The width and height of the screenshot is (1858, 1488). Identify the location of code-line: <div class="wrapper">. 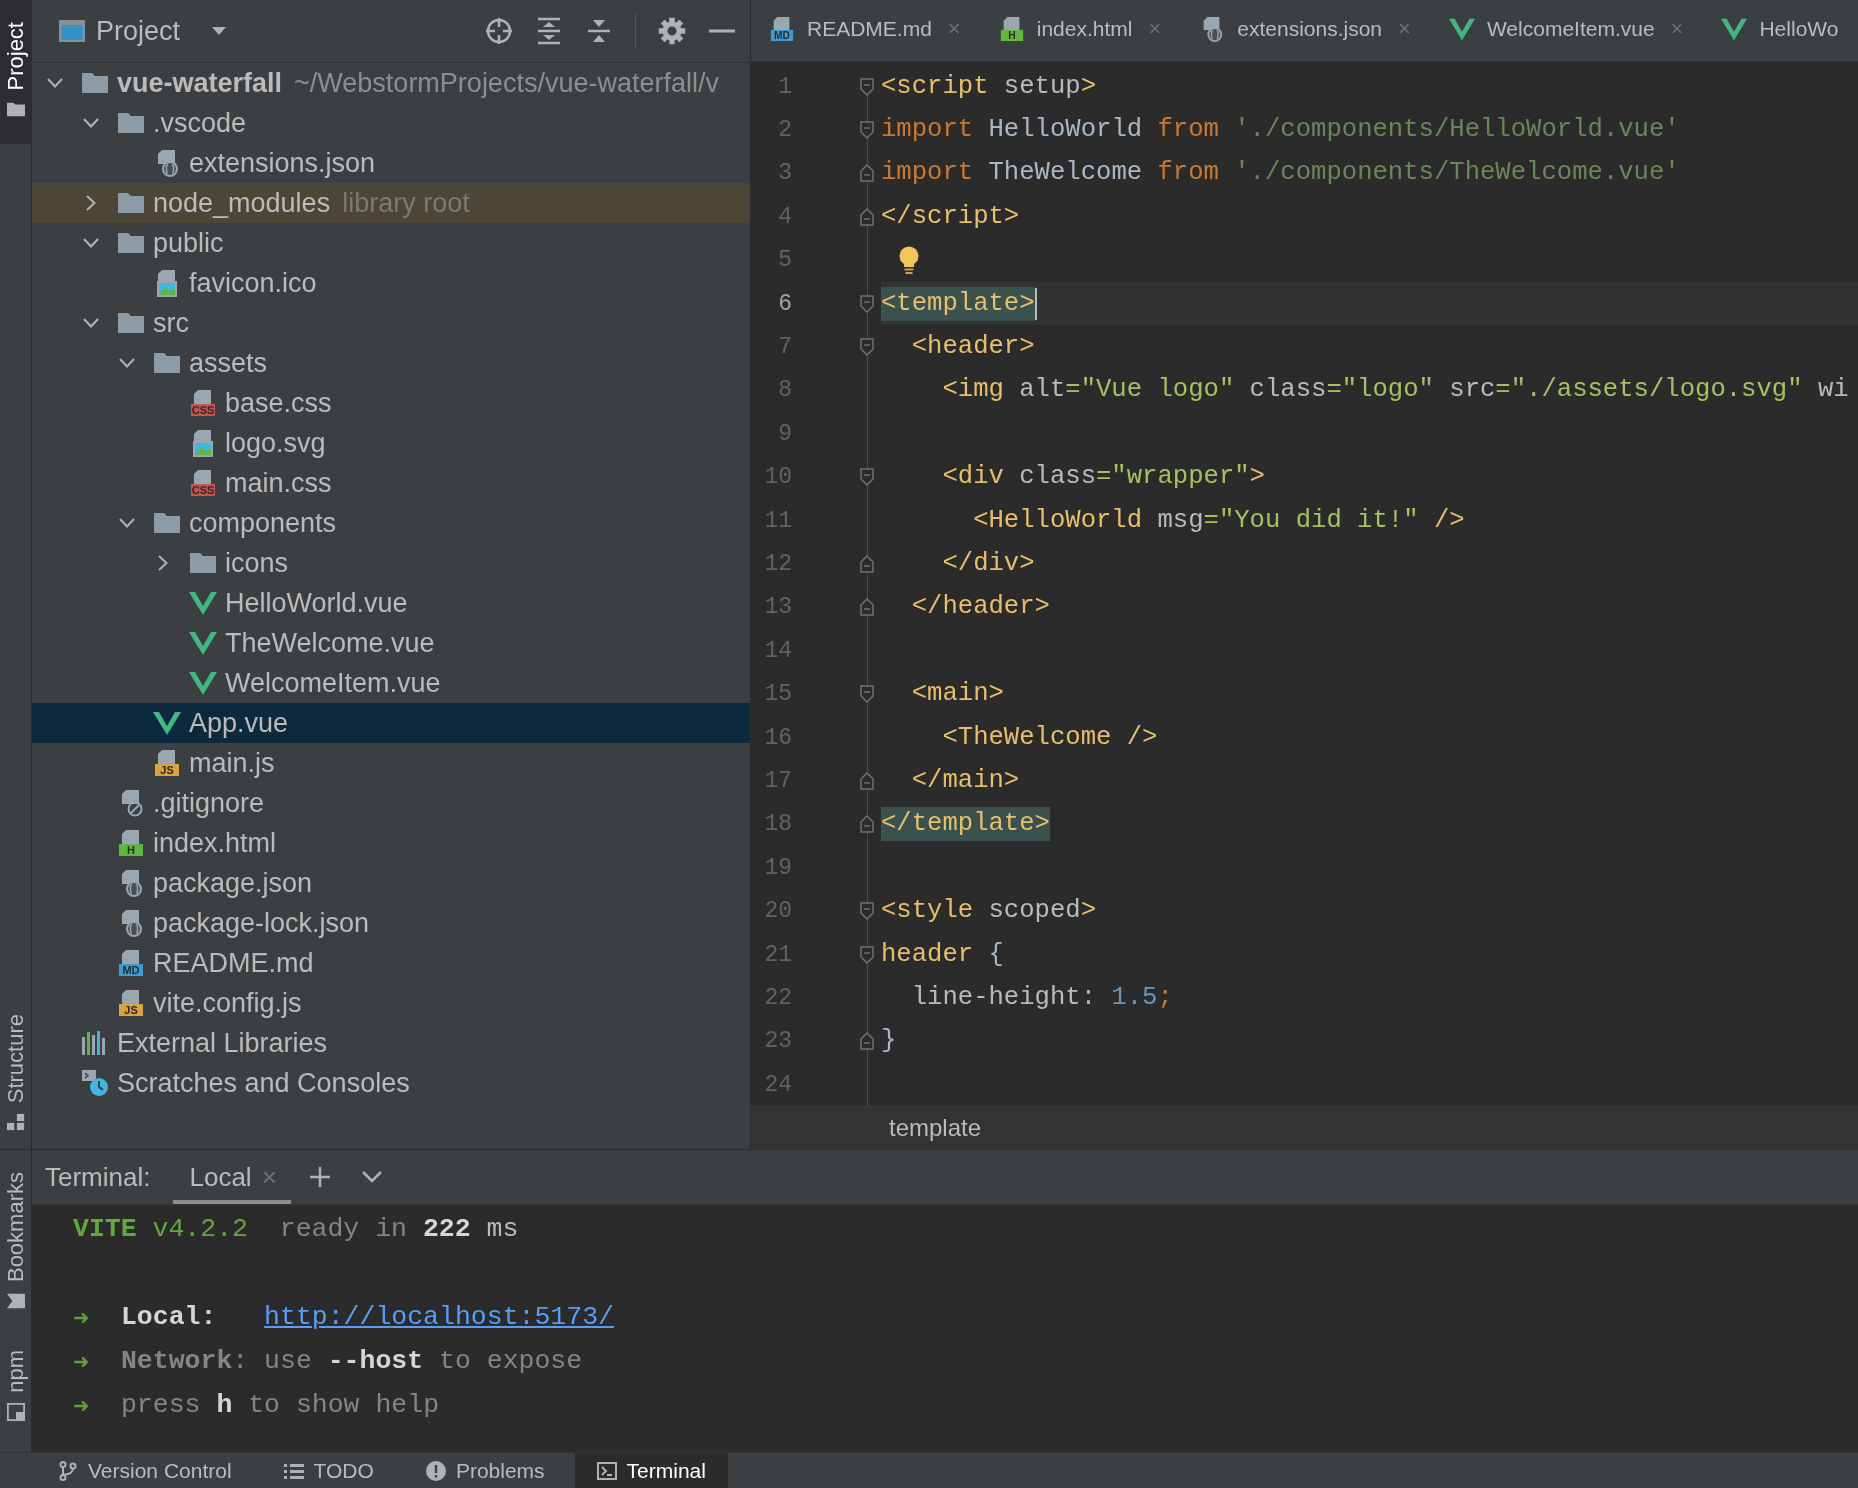
(1103, 477).